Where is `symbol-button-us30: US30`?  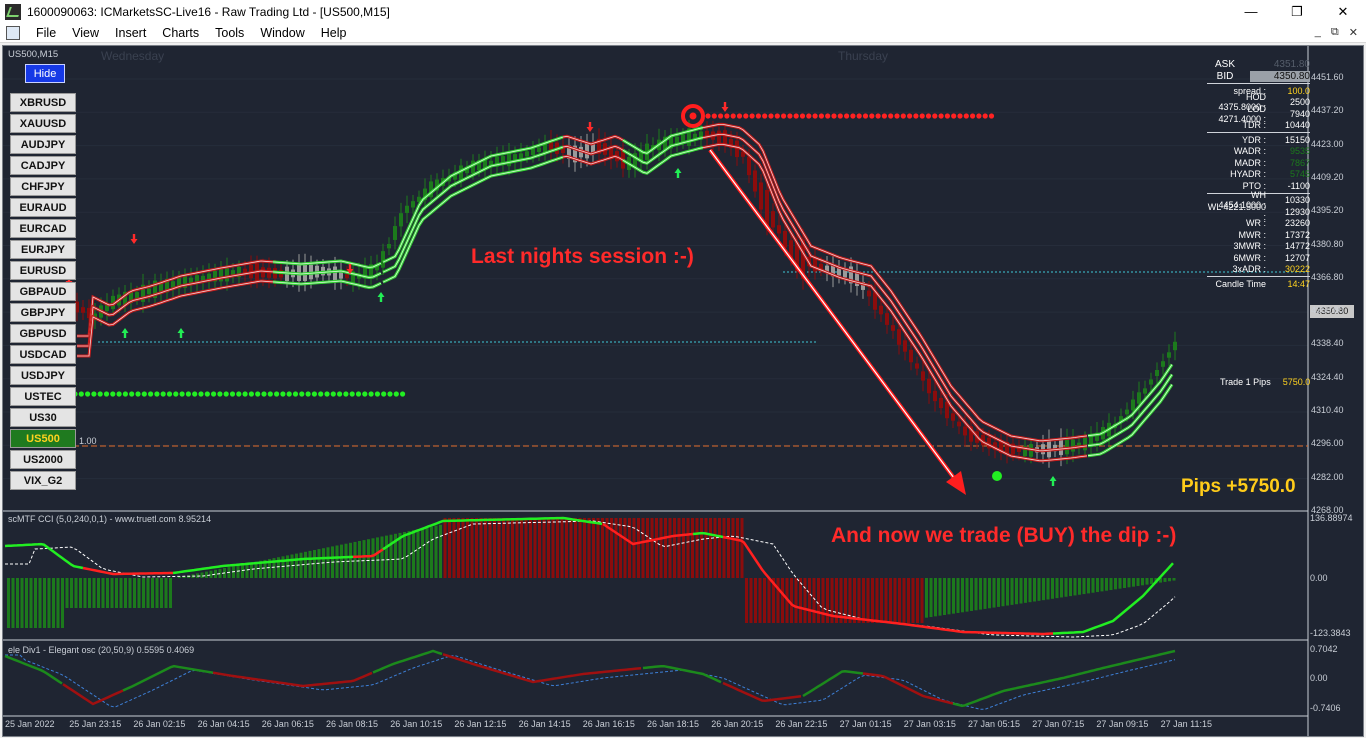 symbol-button-us30: US30 is located at coordinates (43, 417).